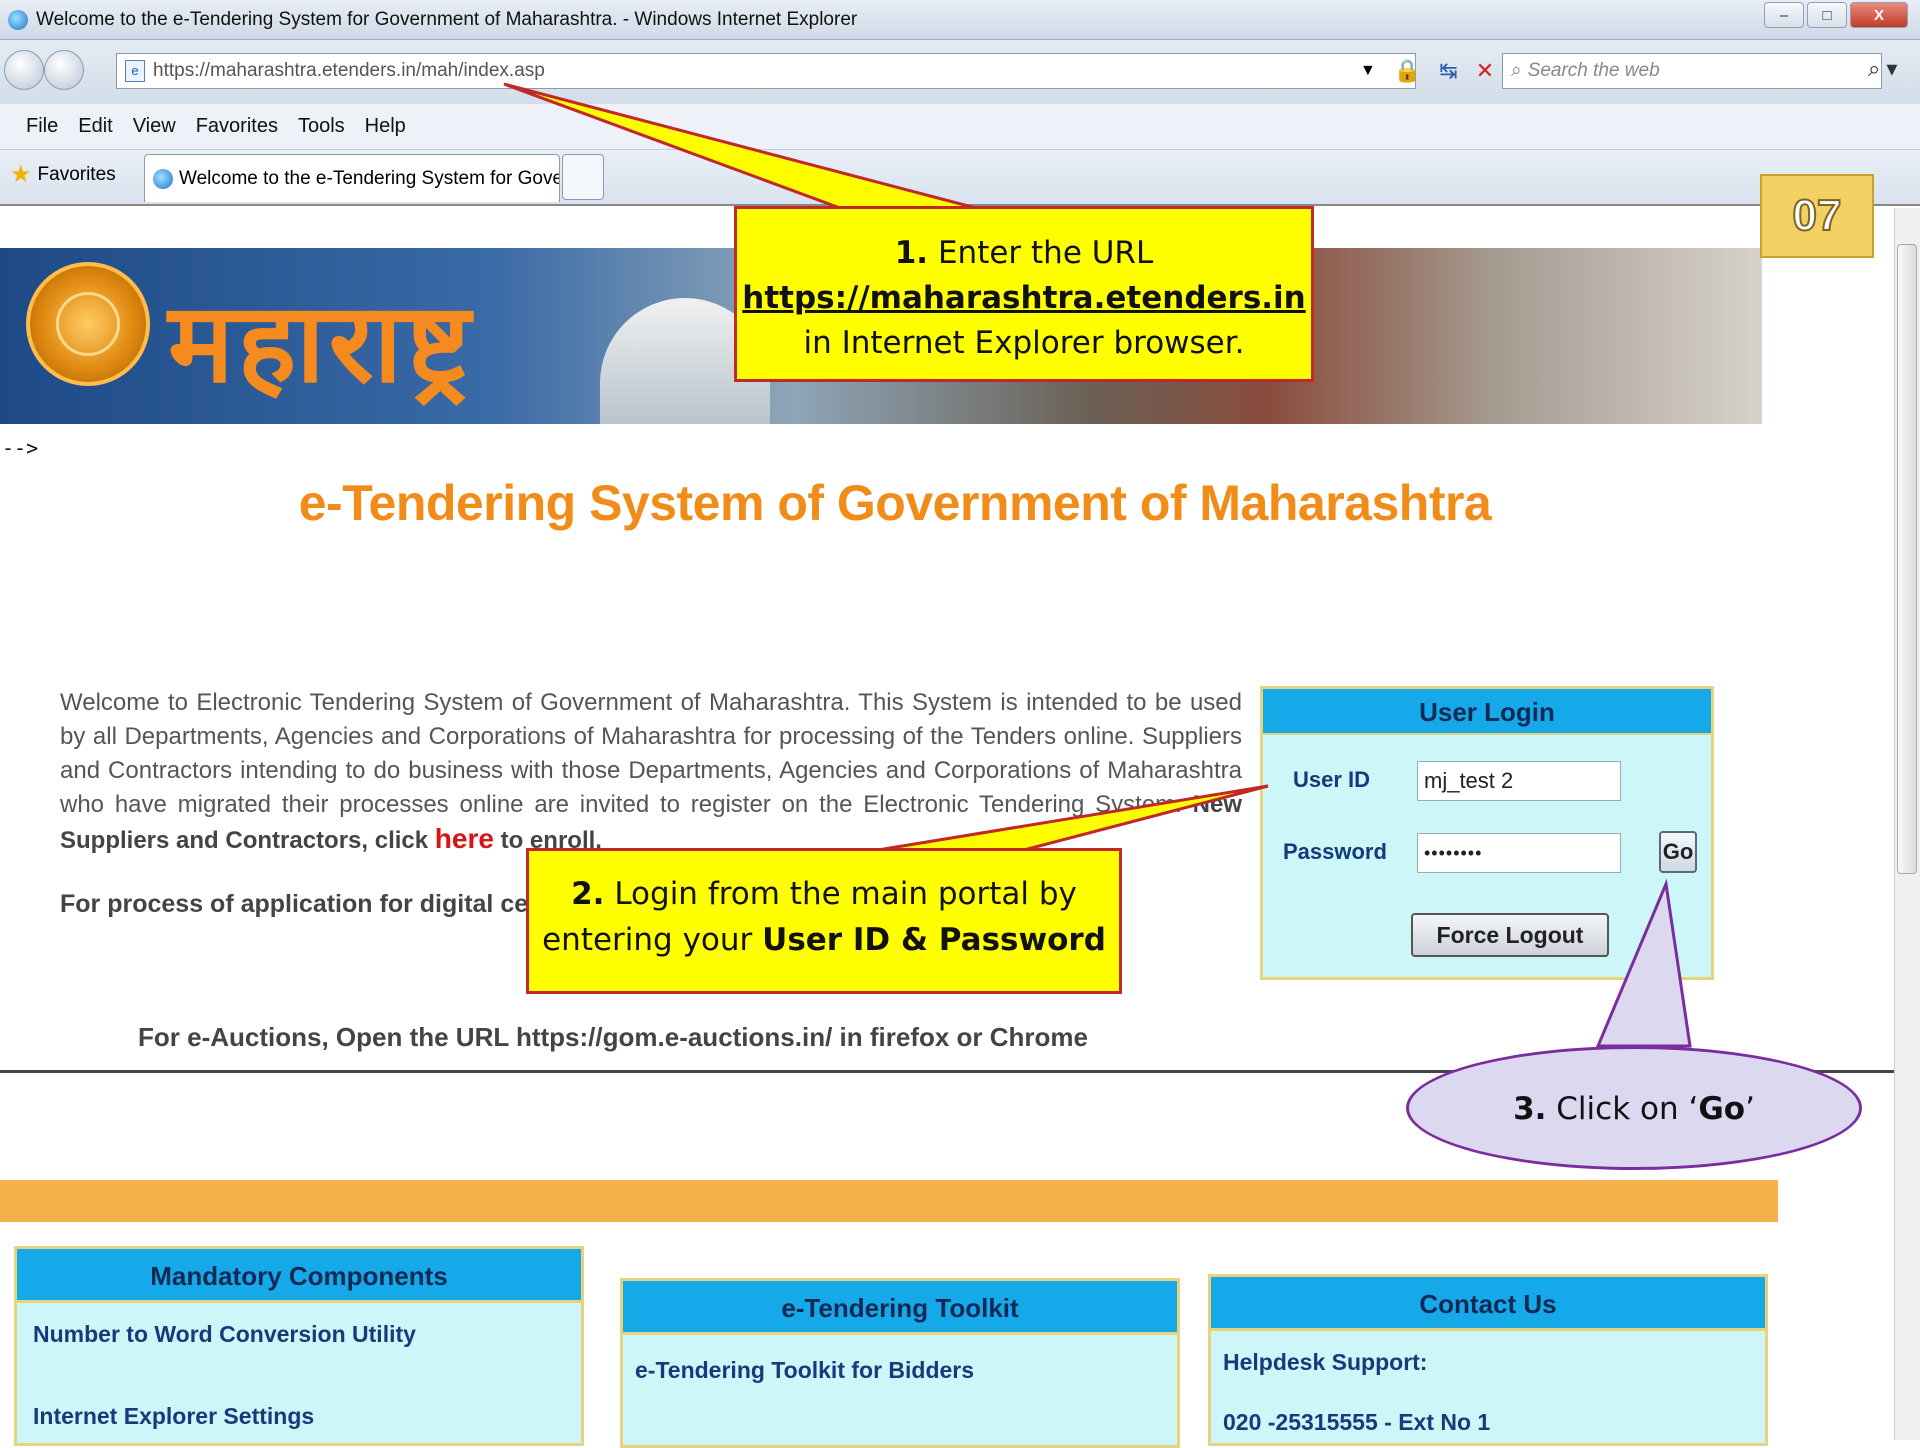 The image size is (1920, 1448). I want to click on callout2-number: 2., so click(588, 894).